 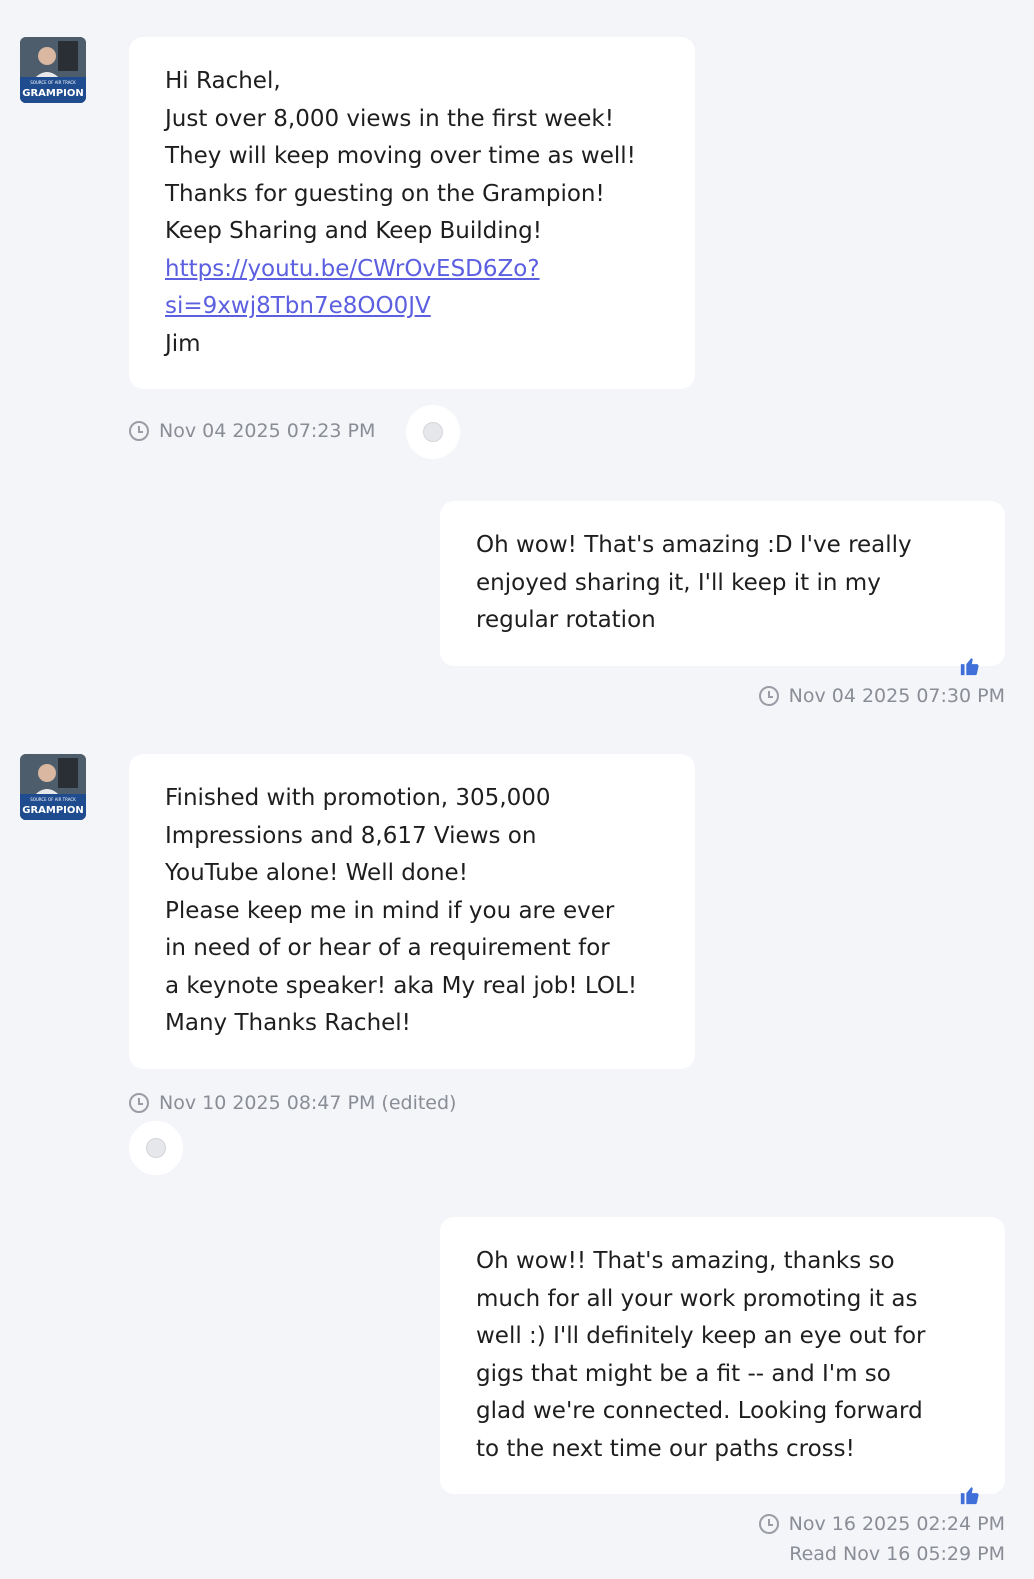 What do you see at coordinates (413, 307) in the screenshot?
I see `youtube-link: si=9xwj8Tbn7e8OO0JV` at bounding box center [413, 307].